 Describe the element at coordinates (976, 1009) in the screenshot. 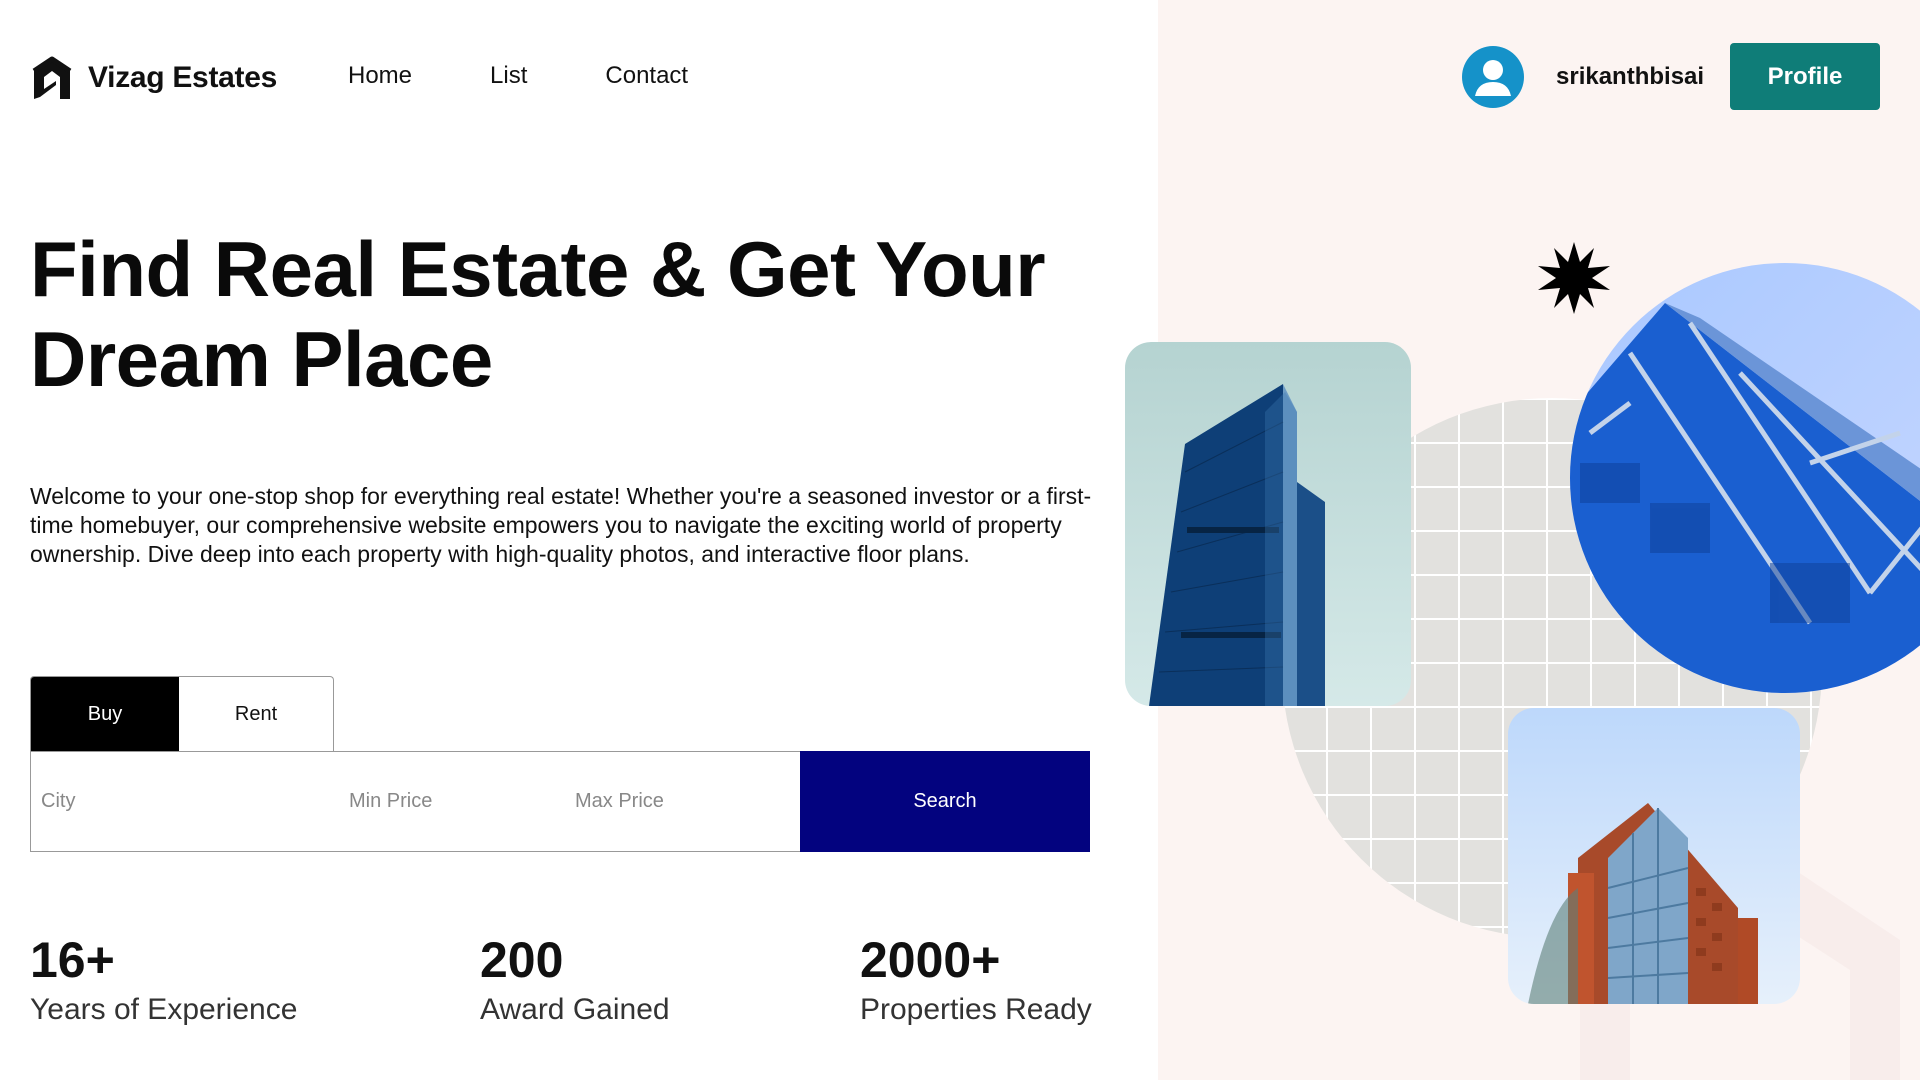

I see `stat-label: Properties Ready` at that location.